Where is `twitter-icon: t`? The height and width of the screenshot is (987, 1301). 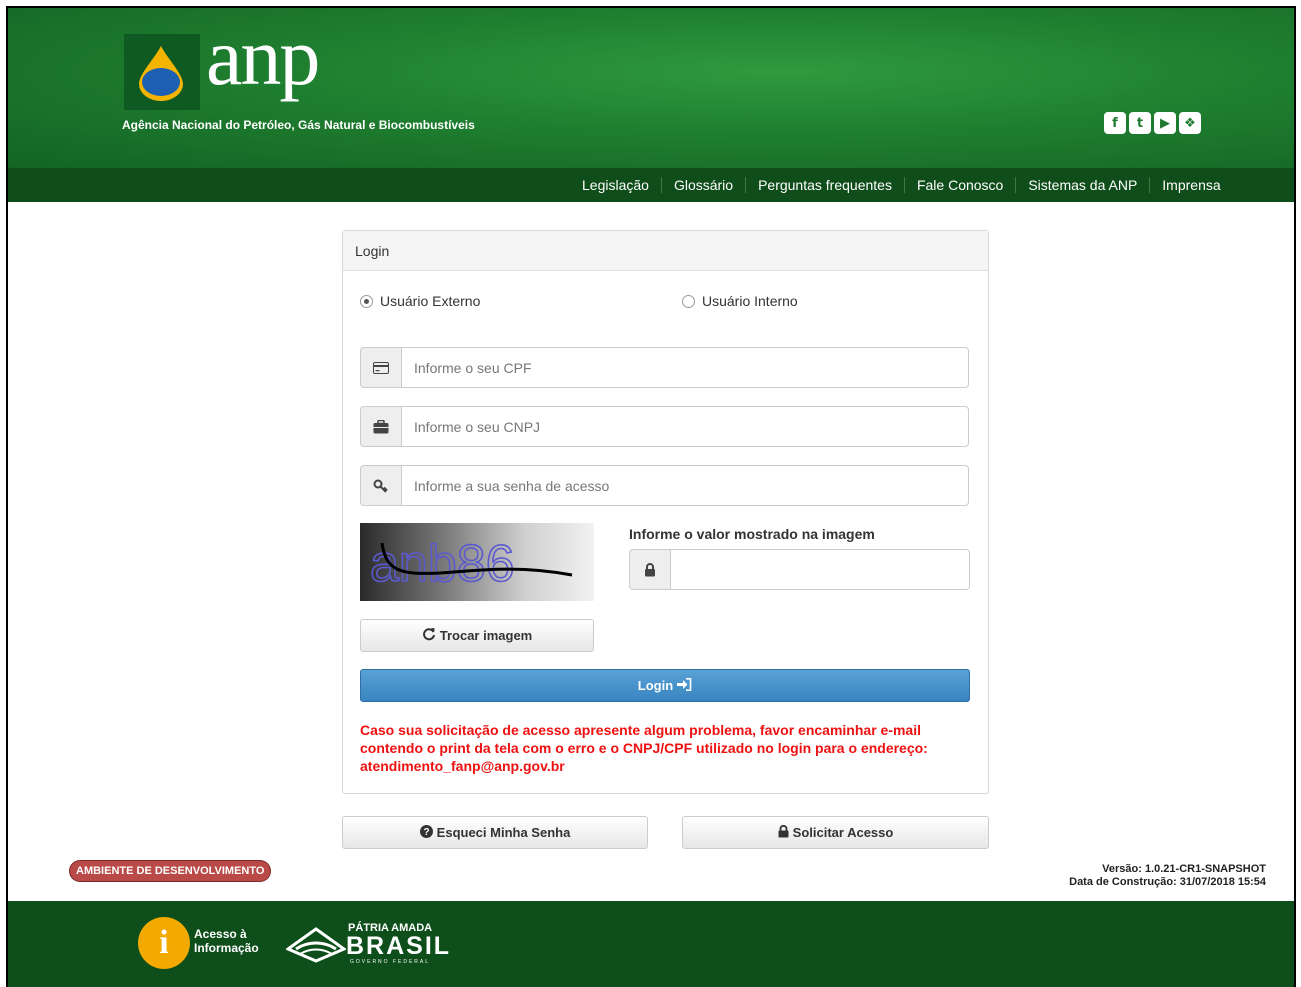 twitter-icon: t is located at coordinates (1140, 123).